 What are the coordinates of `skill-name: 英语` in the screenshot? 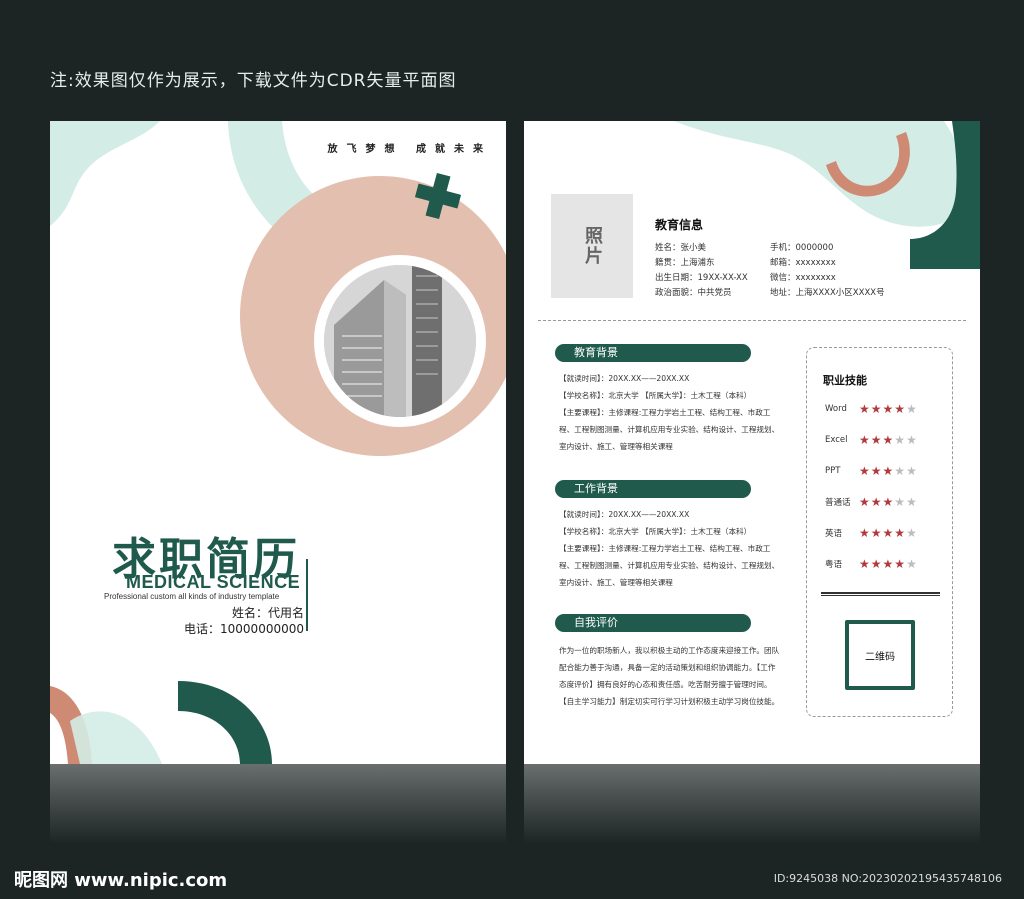 It's located at (834, 534).